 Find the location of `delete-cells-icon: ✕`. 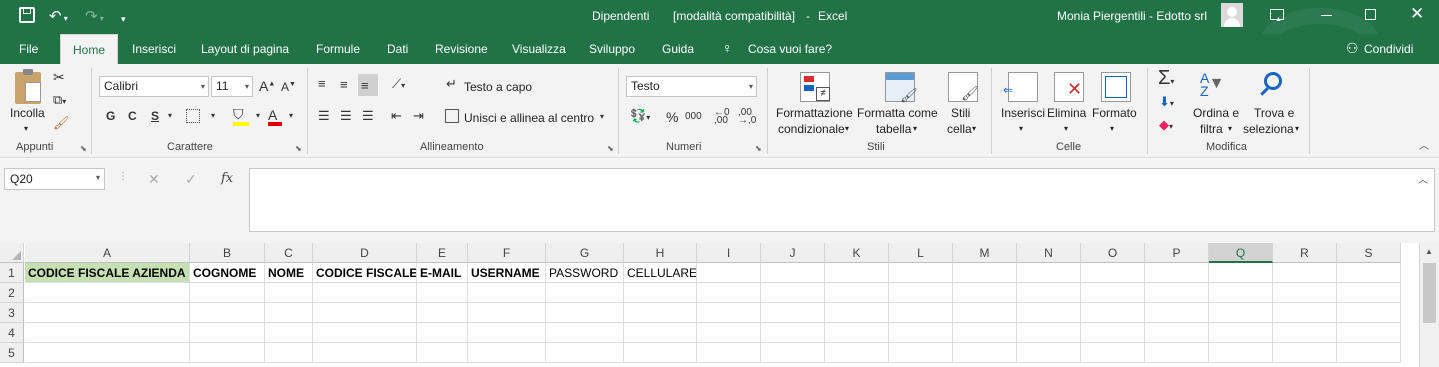

delete-cells-icon: ✕ is located at coordinates (1069, 87).